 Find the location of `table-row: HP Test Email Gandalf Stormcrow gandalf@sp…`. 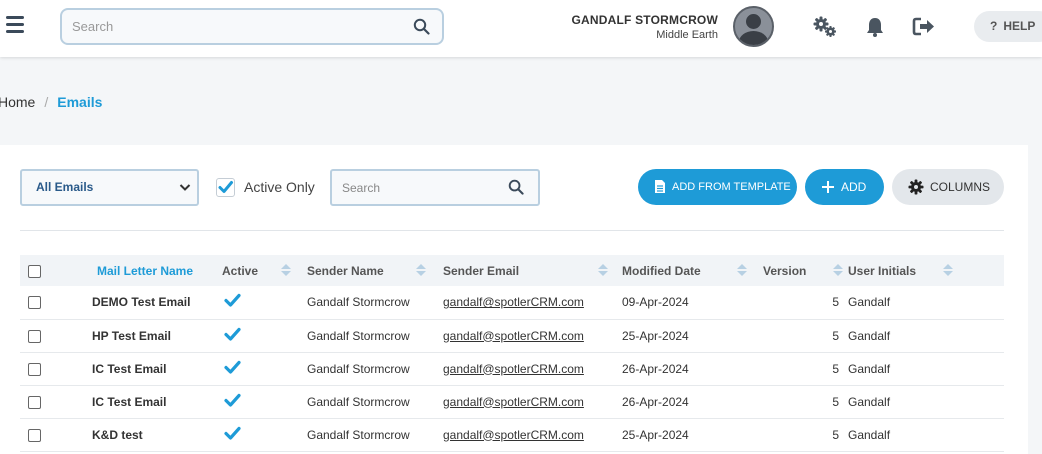

table-row: HP Test Email Gandalf Stormcrow gandalf@sp… is located at coordinates (512, 336).